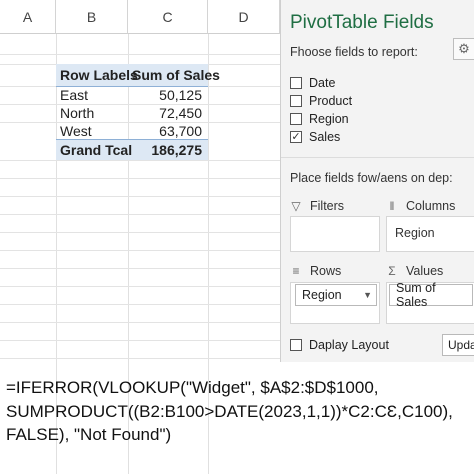 The height and width of the screenshot is (474, 474). What do you see at coordinates (354, 52) in the screenshot?
I see `pane-subtitle: Fhoose fields to report:` at bounding box center [354, 52].